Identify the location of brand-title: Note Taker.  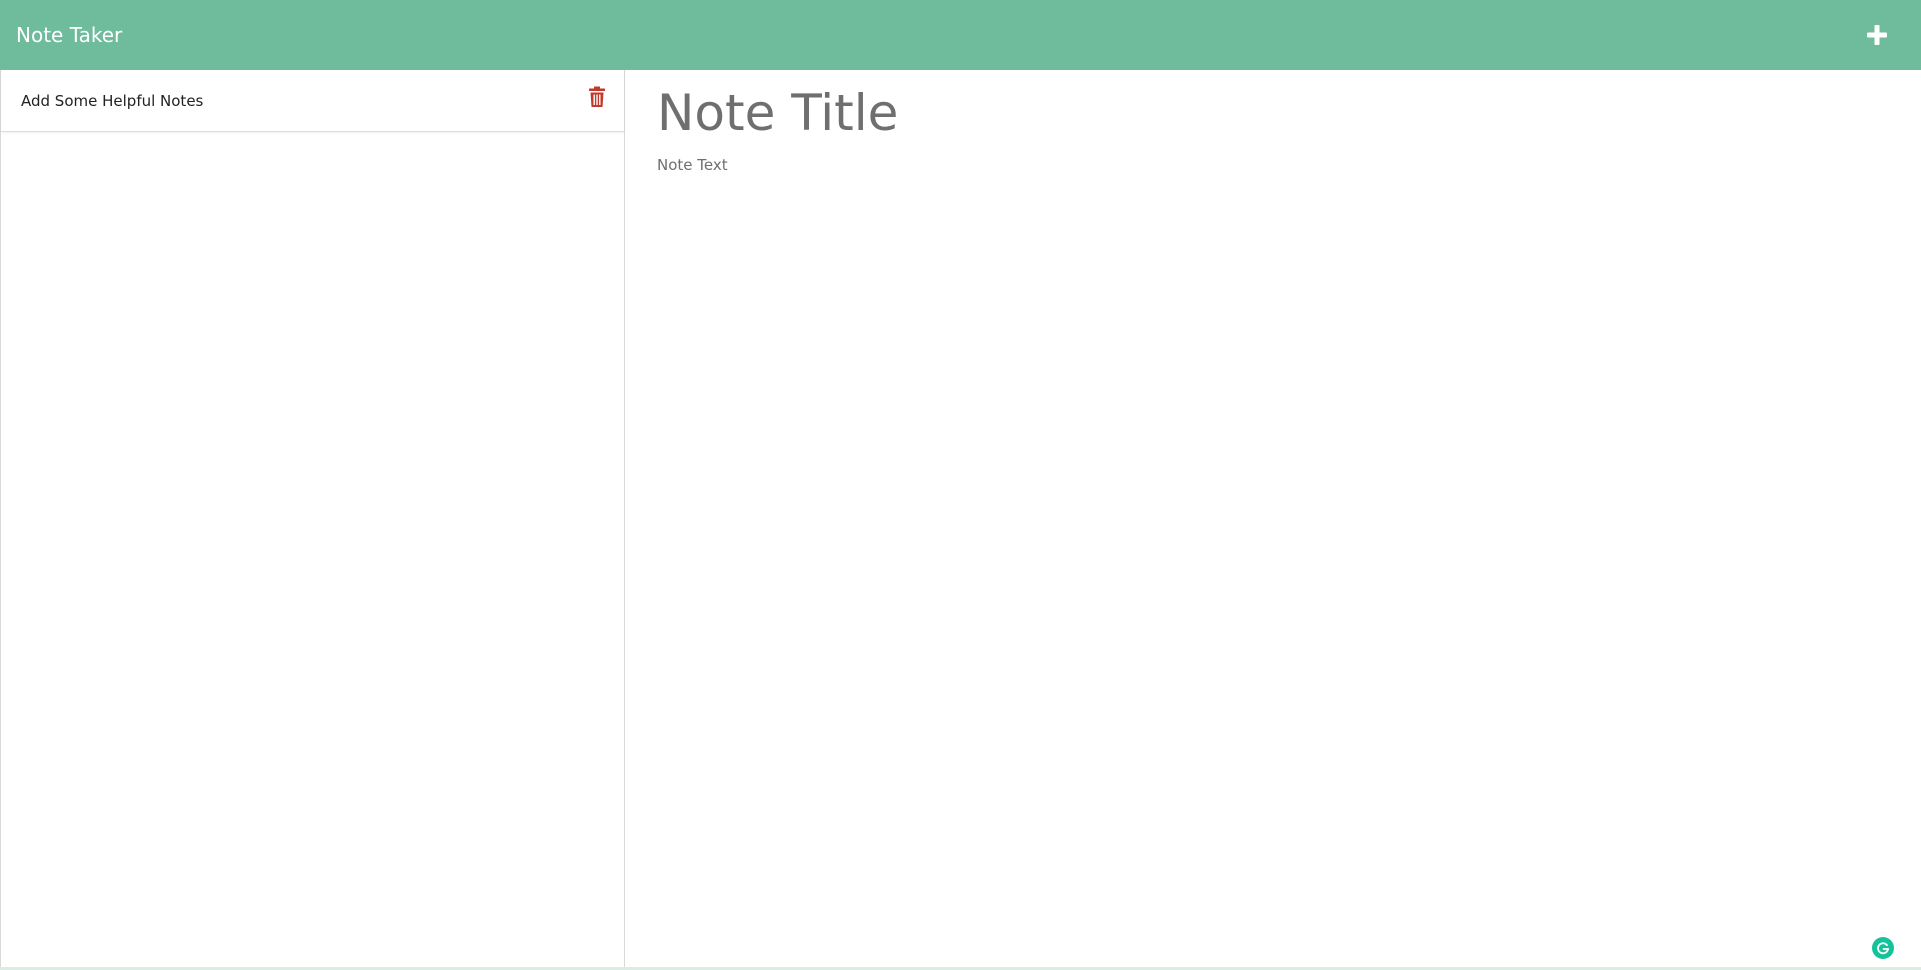
(69, 35).